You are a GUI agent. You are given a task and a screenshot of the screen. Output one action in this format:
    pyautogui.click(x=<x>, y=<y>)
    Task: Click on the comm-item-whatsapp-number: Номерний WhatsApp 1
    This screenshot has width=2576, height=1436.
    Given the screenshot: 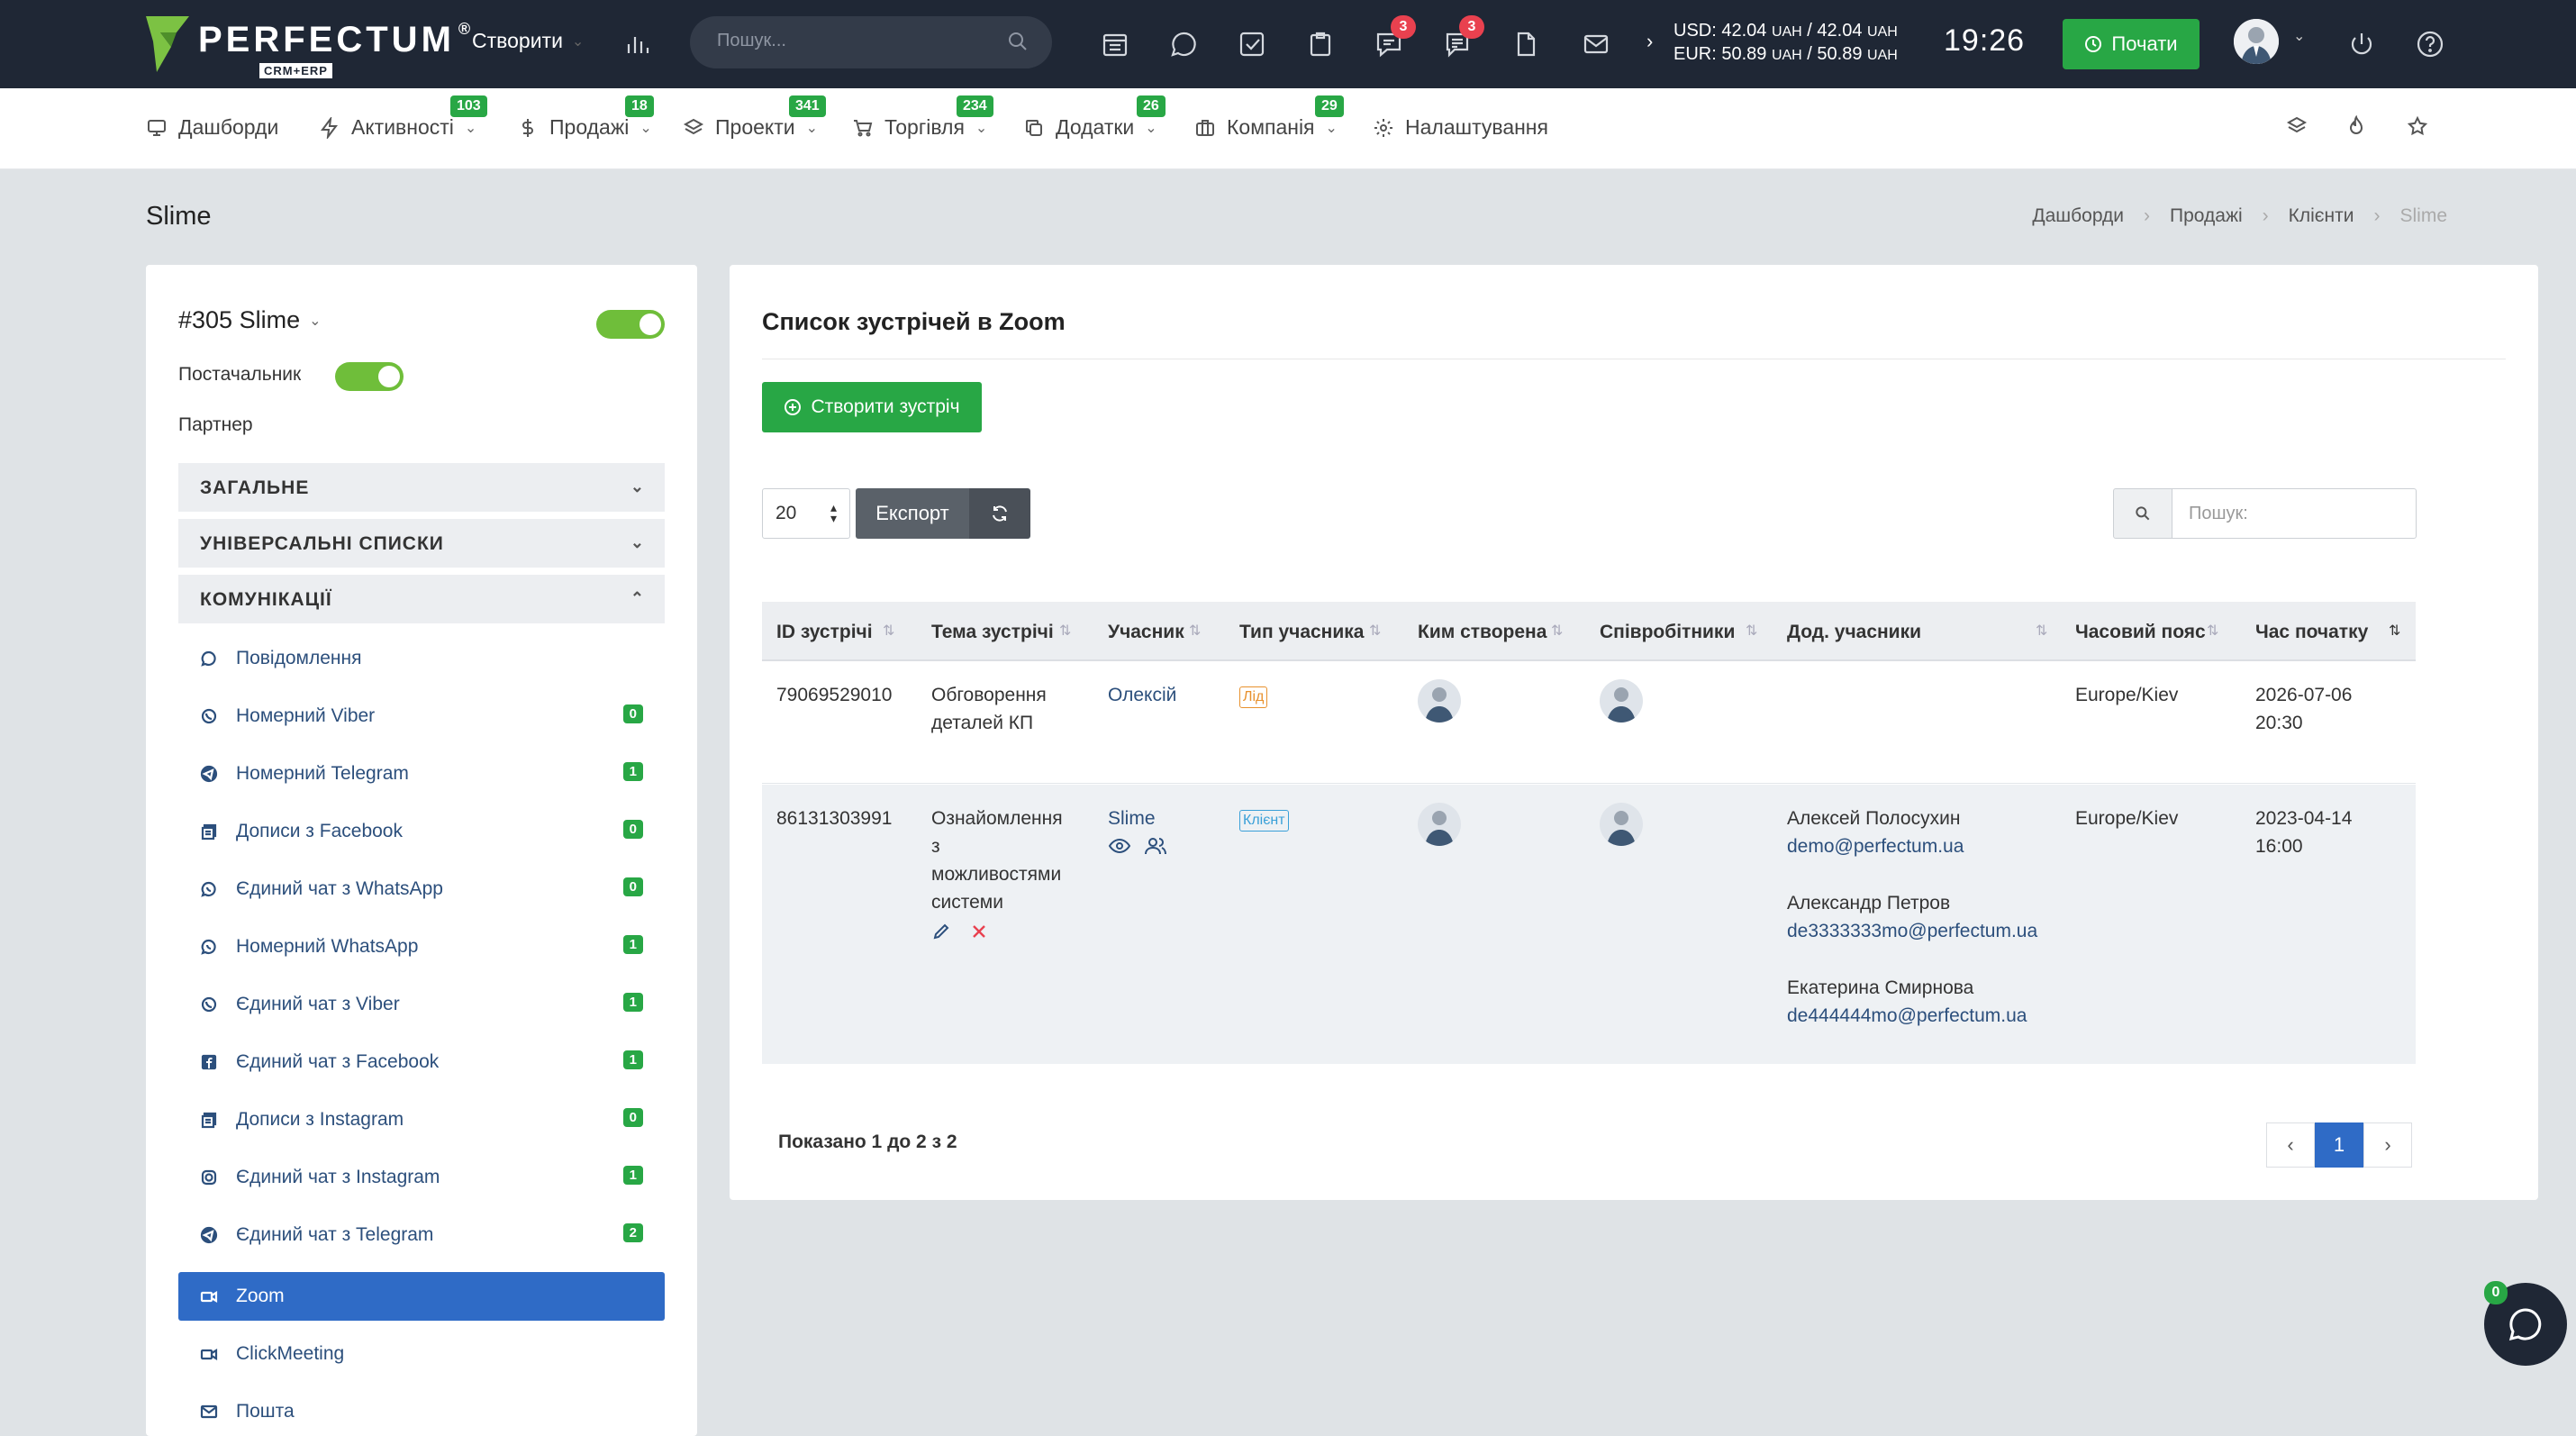 What is the action you would take?
    pyautogui.click(x=421, y=946)
    